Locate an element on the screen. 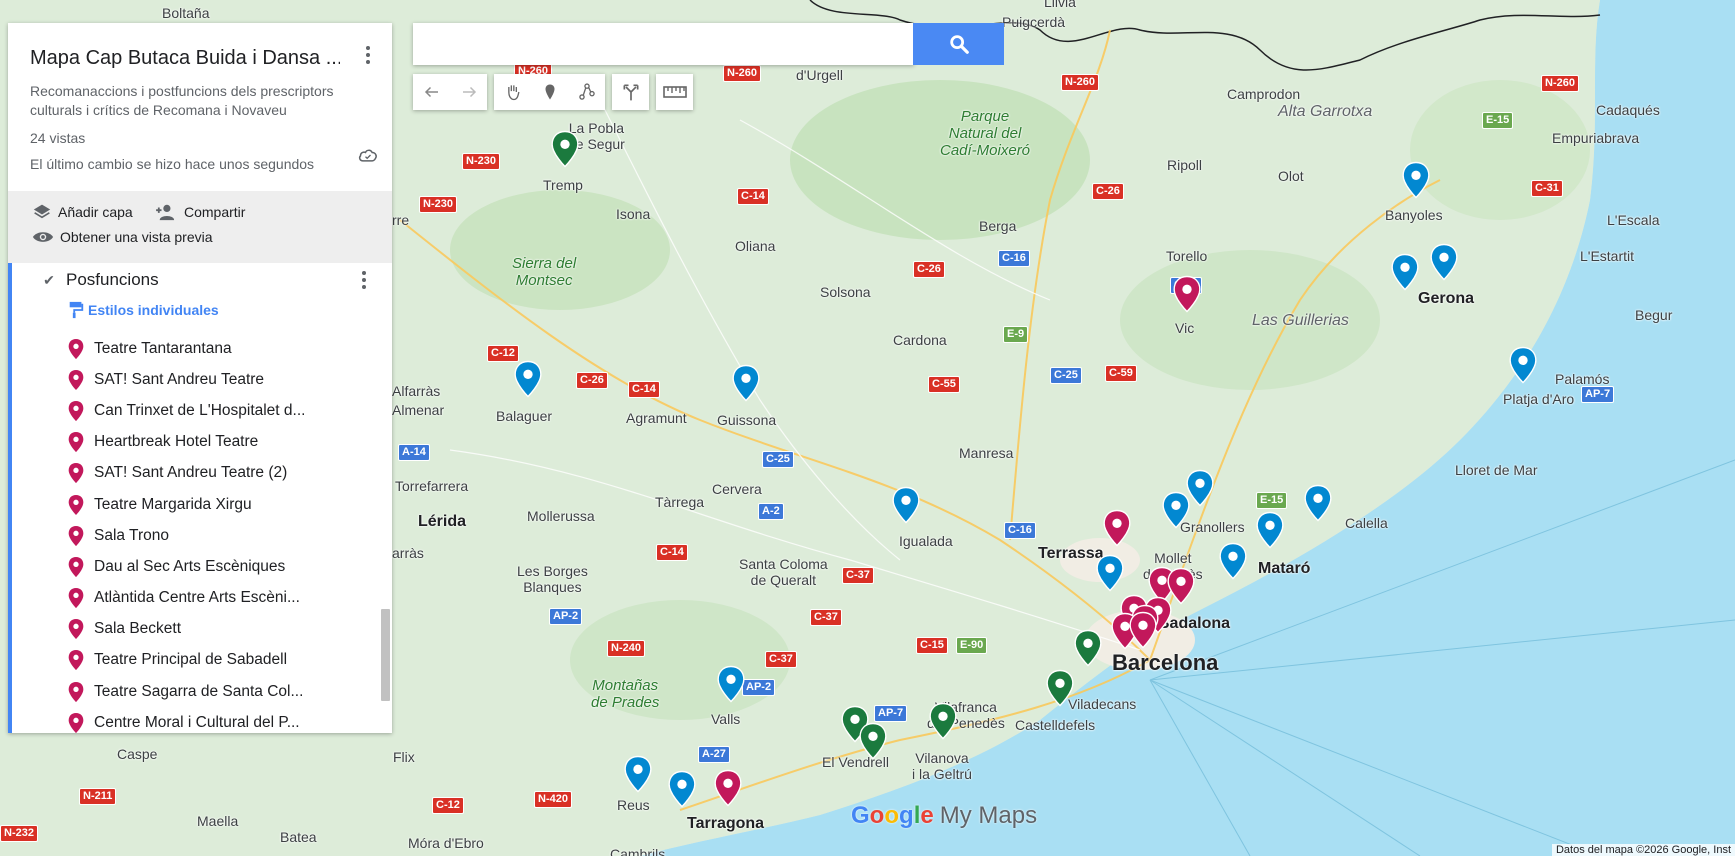  list-item: Teatre Margarida Xirgu is located at coordinates (230, 504).